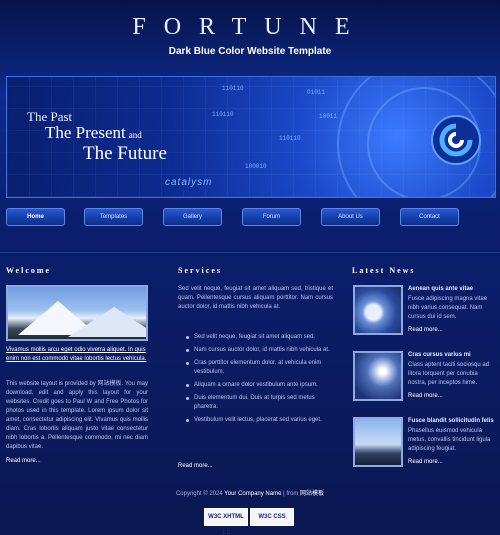  What do you see at coordinates (200, 270) in the screenshot?
I see `services-heading: Services` at bounding box center [200, 270].